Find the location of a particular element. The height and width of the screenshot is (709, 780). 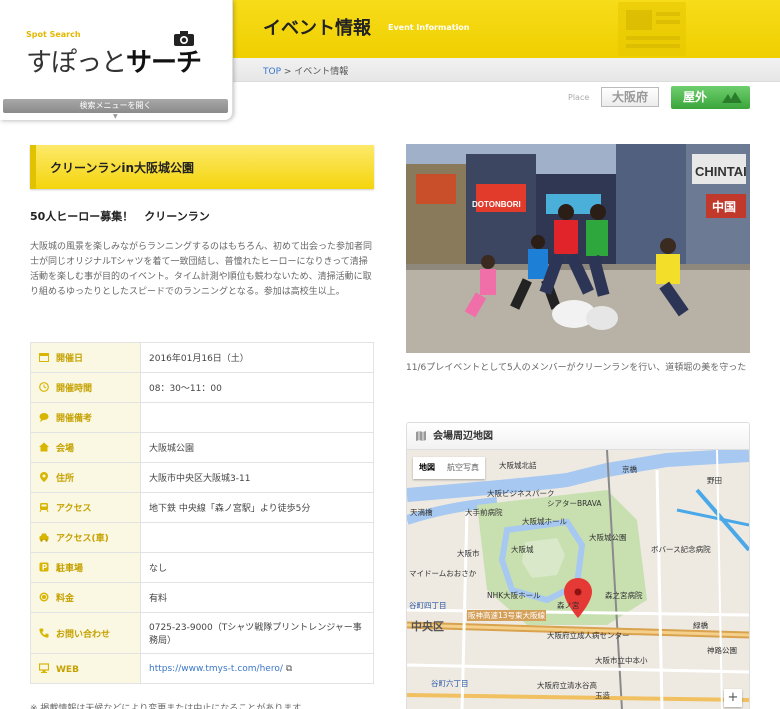

info-value-cell is located at coordinates (257, 537).